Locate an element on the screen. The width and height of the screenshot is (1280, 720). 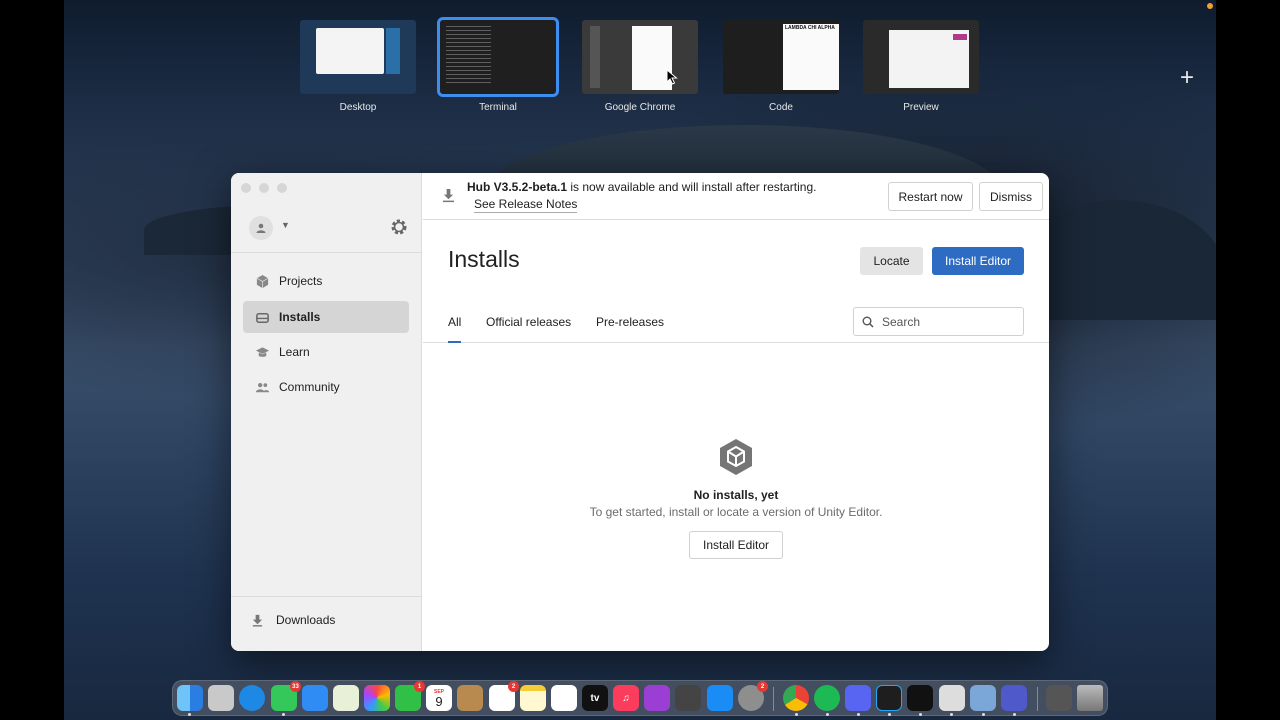
wallpaper-cliff is located at coordinates (1130, 260).